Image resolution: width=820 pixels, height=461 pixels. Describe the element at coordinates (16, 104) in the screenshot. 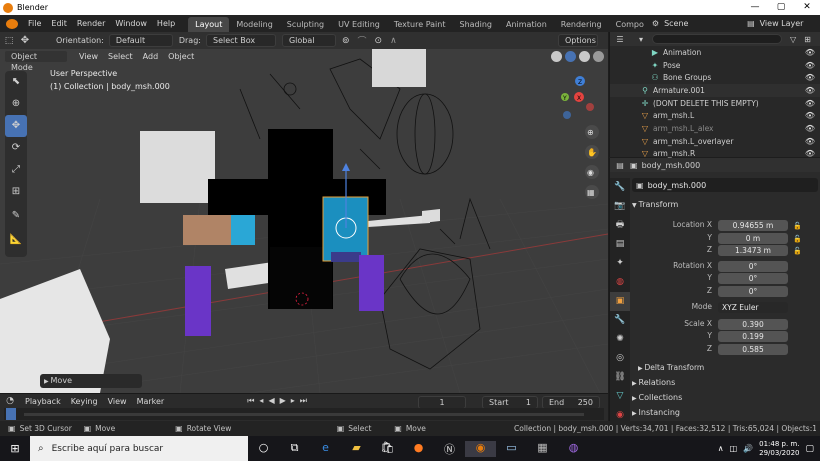

I see `cursor-tool-icon: ⊕` at that location.